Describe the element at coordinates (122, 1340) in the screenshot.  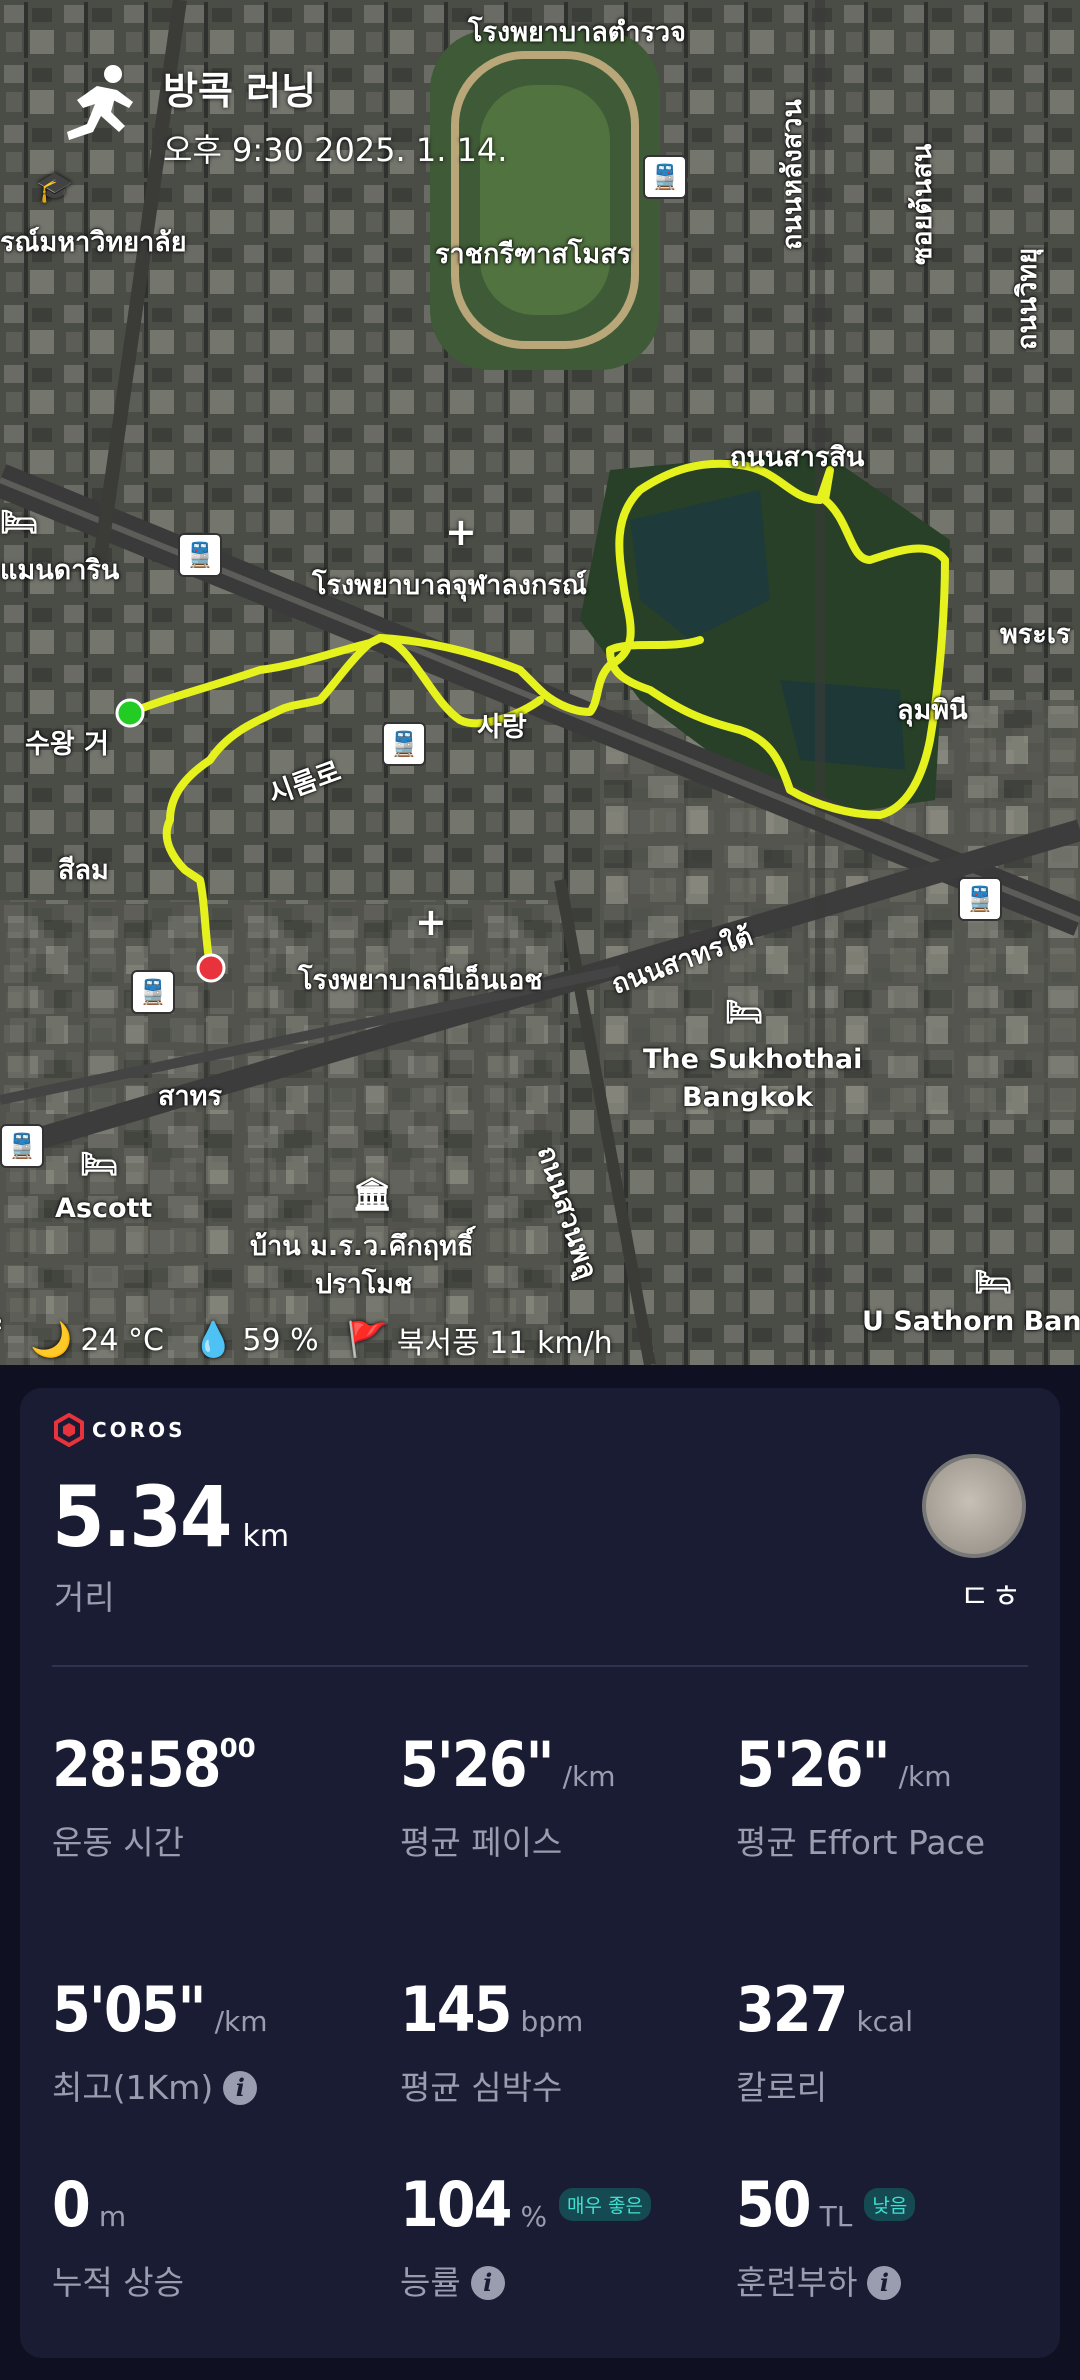
I see `temperature: 24 °C` at that location.